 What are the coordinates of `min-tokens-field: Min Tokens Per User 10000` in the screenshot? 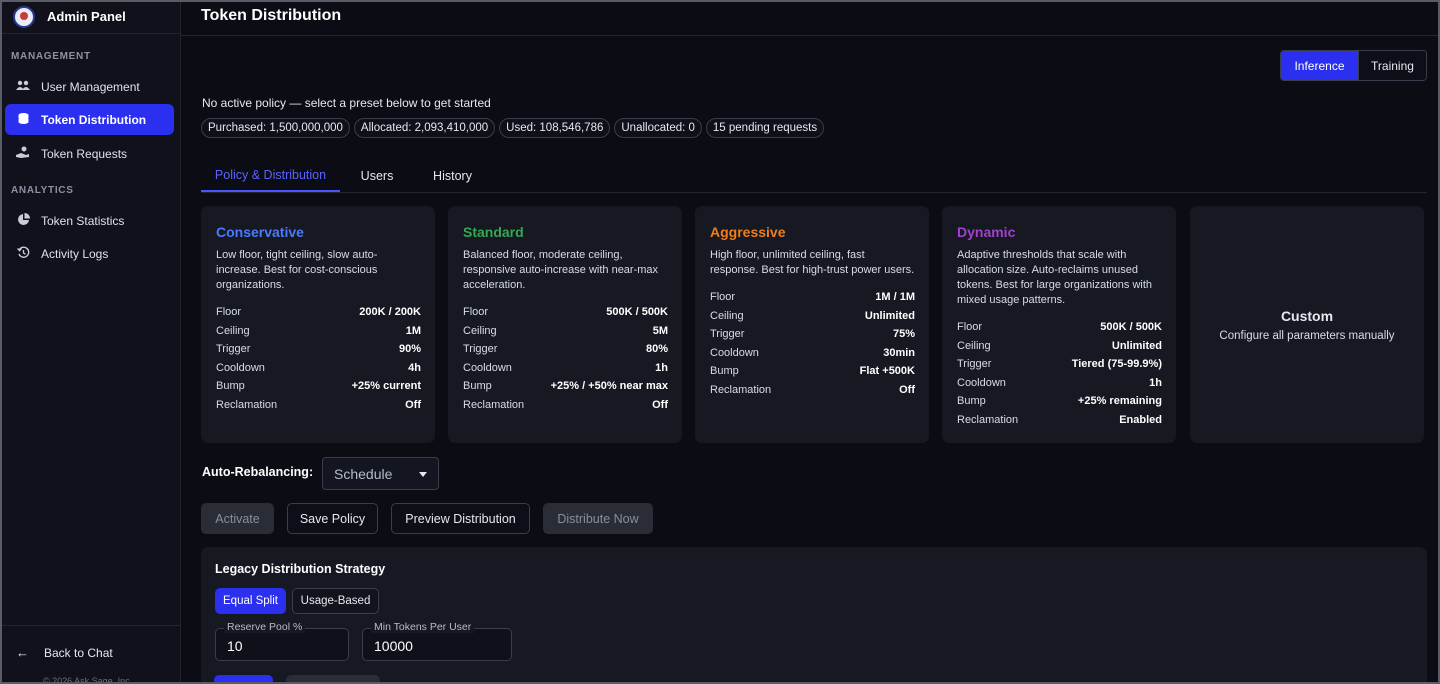 It's located at (437, 641).